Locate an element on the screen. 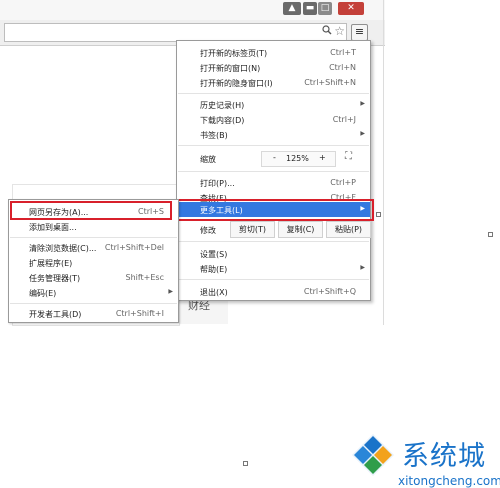 Image resolution: width=500 pixels, height=488 pixels. submenu-item-extensions: 扩展程序(E) is located at coordinates (93, 262).